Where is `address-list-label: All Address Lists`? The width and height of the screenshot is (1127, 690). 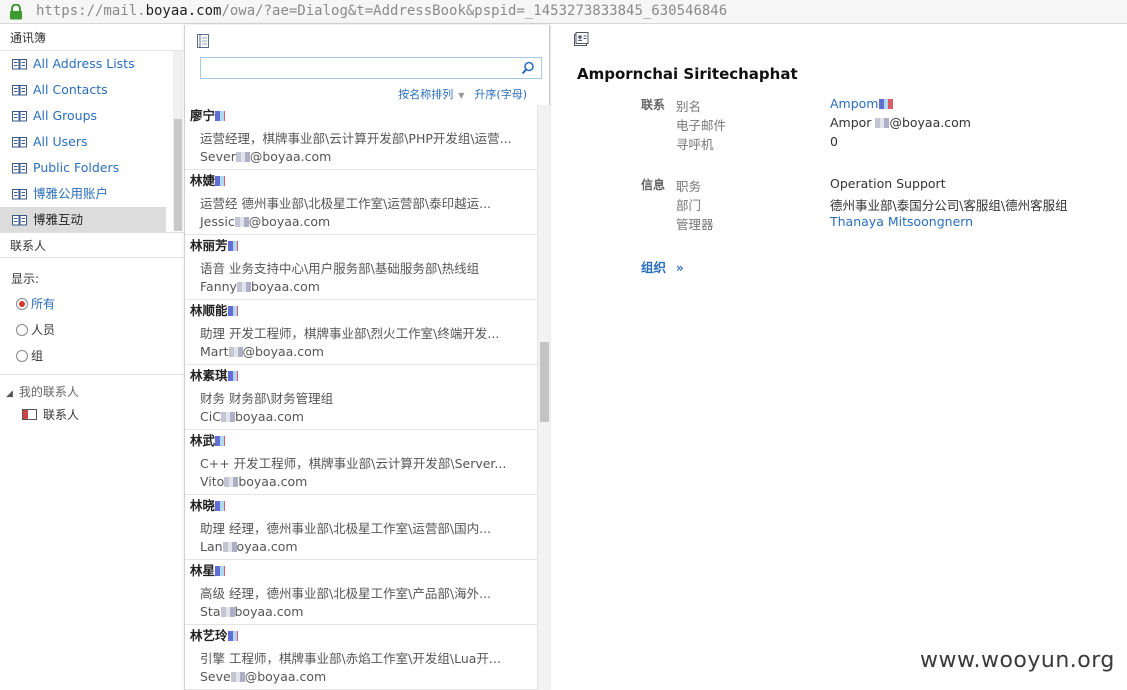 address-list-label: All Address Lists is located at coordinates (84, 63).